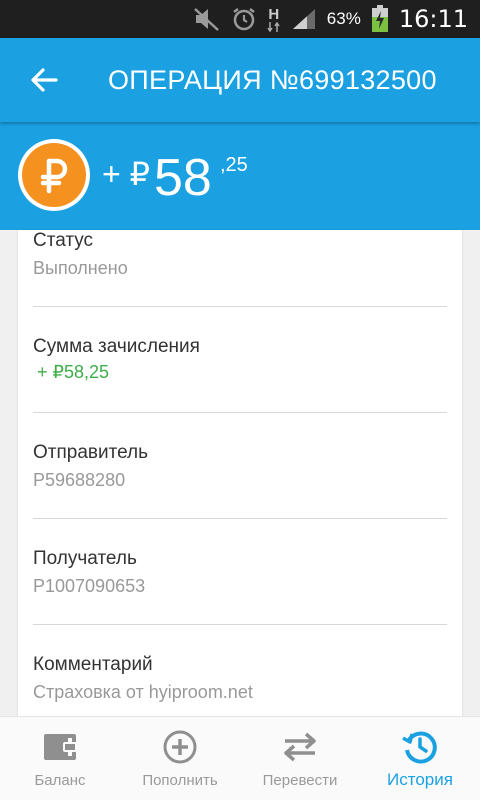 The image size is (480, 800). I want to click on nav-item-top-up: Пополнить, so click(180, 758).